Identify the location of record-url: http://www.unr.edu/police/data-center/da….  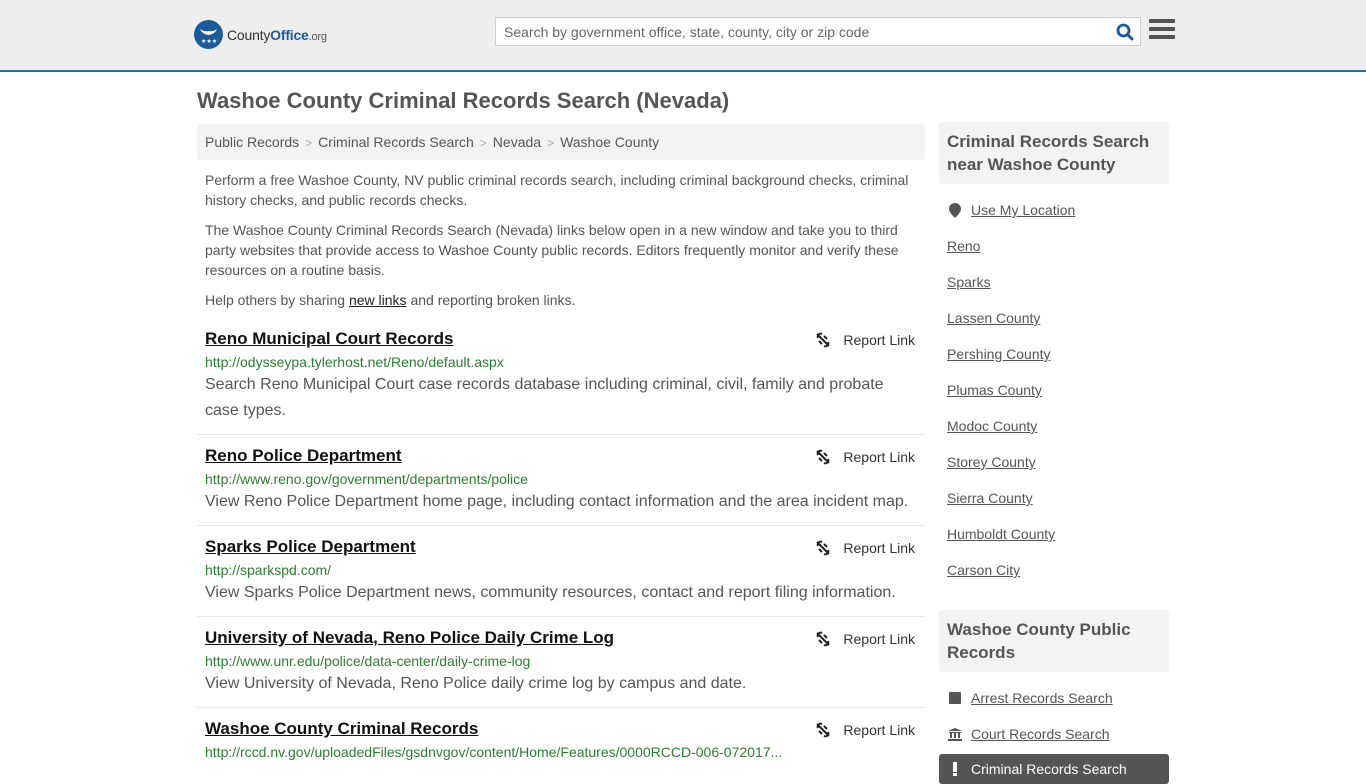
(561, 661).